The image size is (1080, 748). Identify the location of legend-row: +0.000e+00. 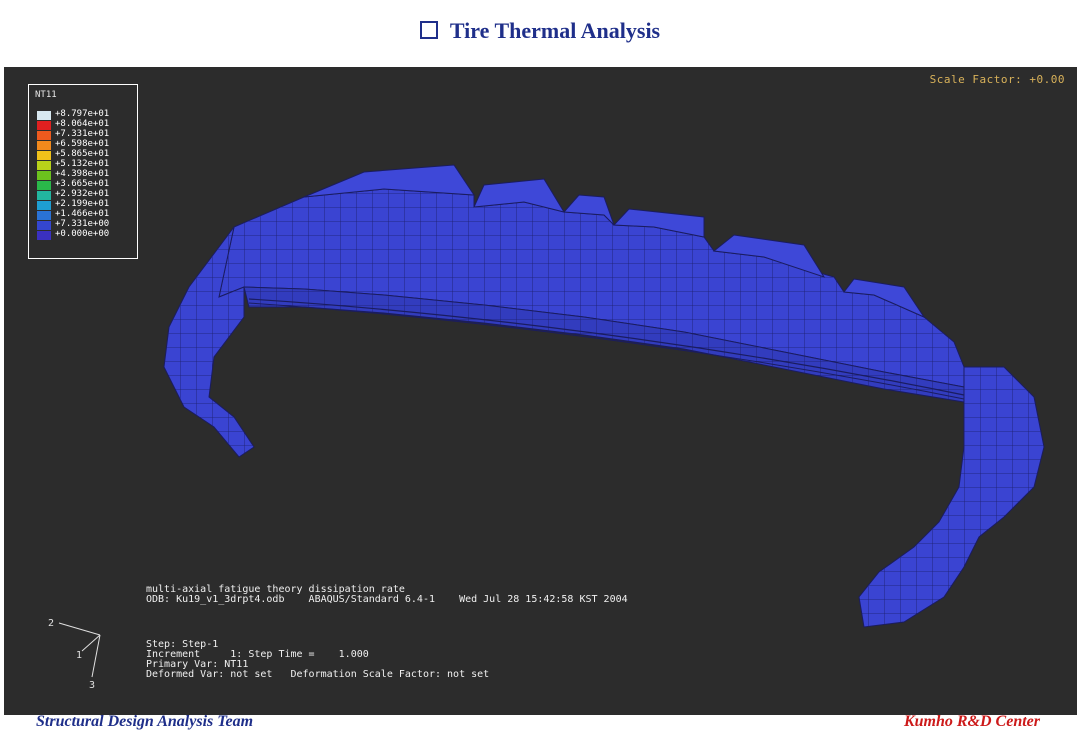
(87, 234).